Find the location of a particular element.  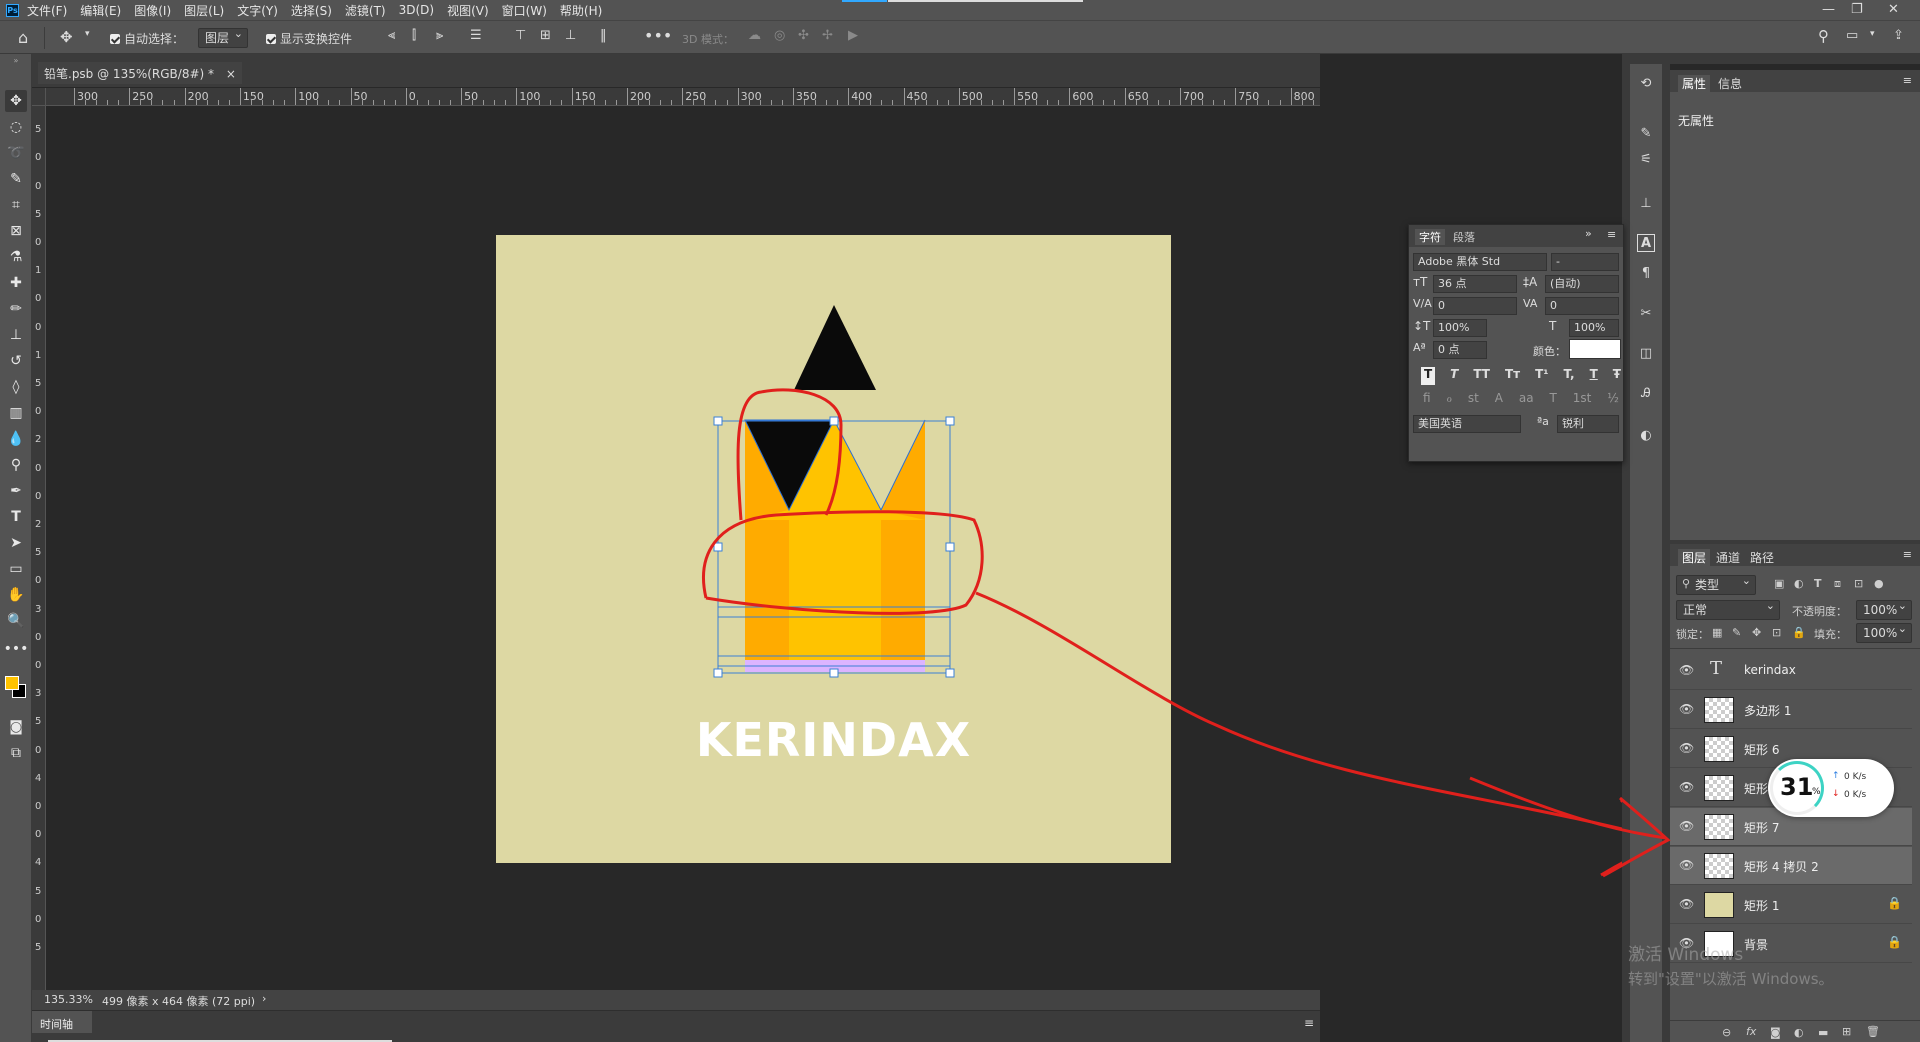

history-icon: ⟲ is located at coordinates (1646, 83).